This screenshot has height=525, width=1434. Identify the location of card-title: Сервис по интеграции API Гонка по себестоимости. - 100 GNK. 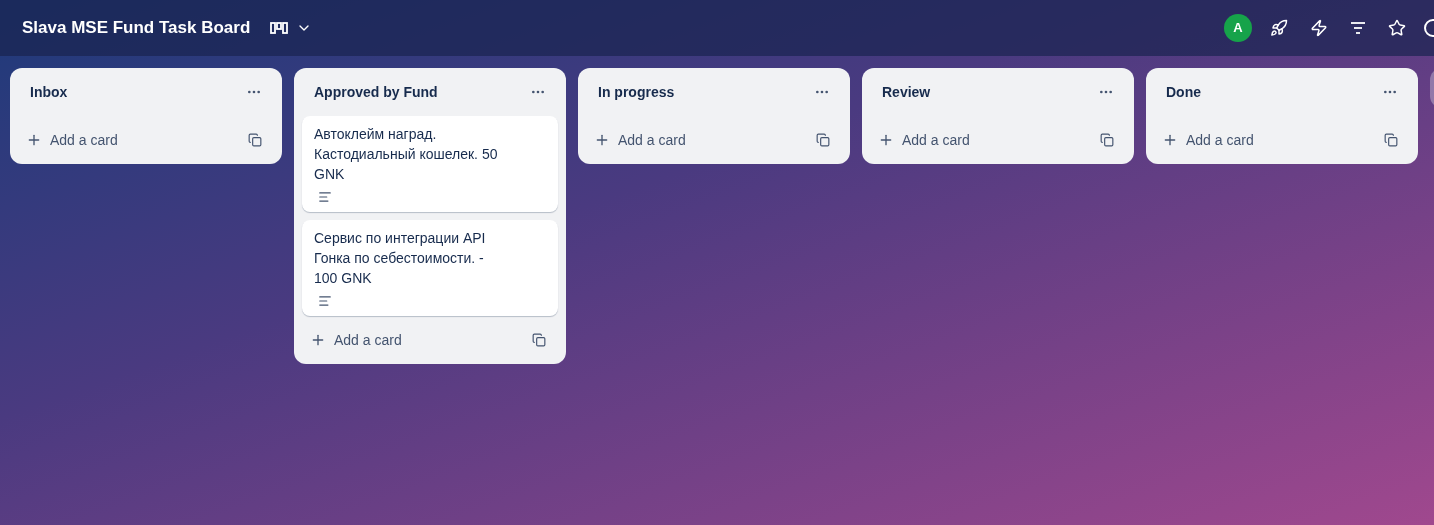
(400, 258).